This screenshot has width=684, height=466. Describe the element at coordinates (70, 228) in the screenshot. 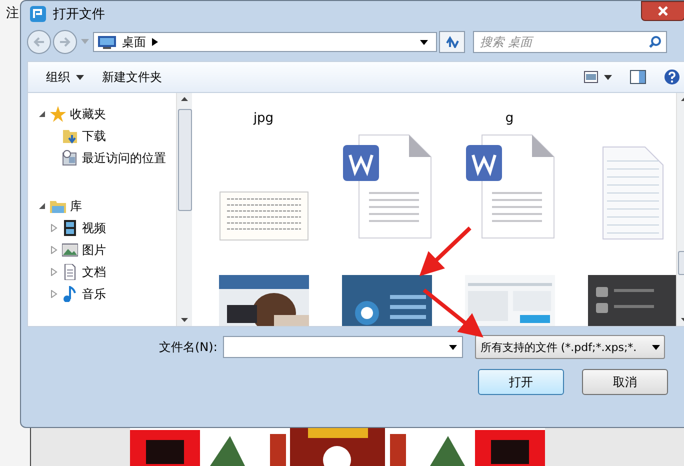

I see `film-icon` at that location.